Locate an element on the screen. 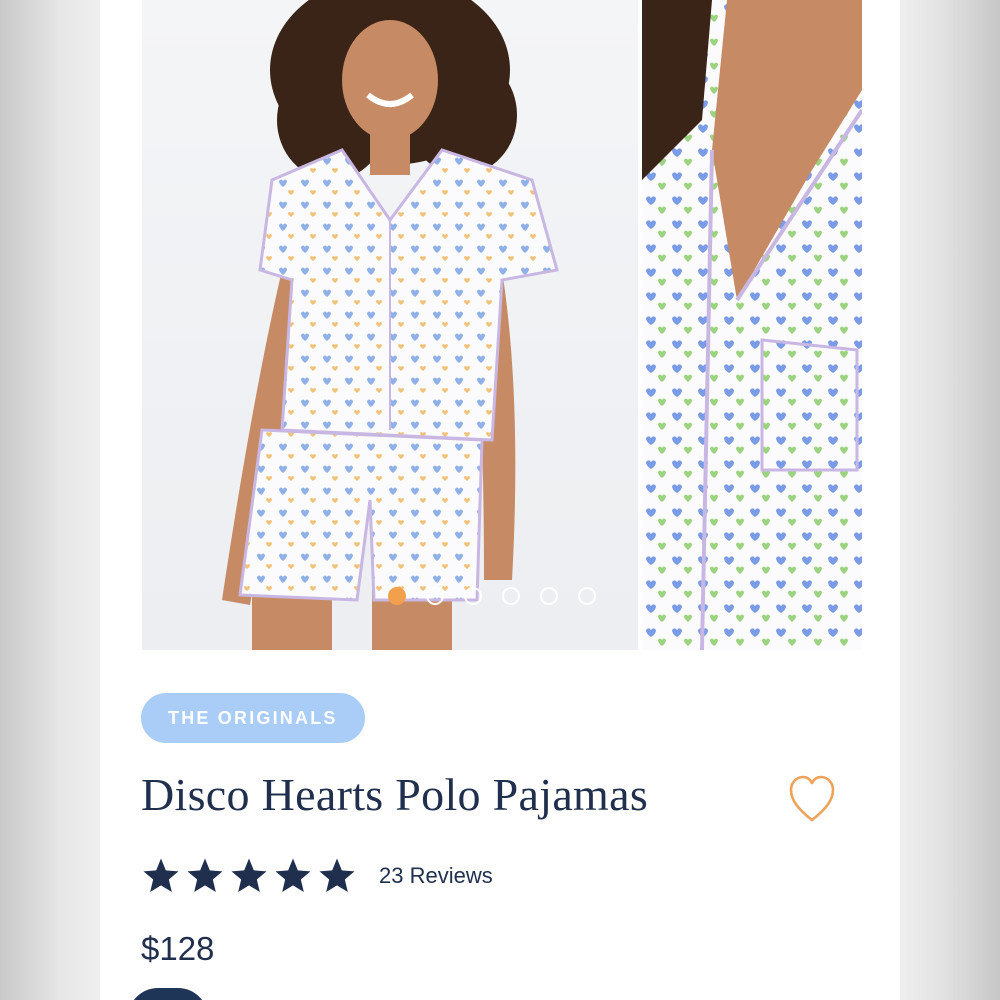  add-to-bag-button is located at coordinates (168, 994).